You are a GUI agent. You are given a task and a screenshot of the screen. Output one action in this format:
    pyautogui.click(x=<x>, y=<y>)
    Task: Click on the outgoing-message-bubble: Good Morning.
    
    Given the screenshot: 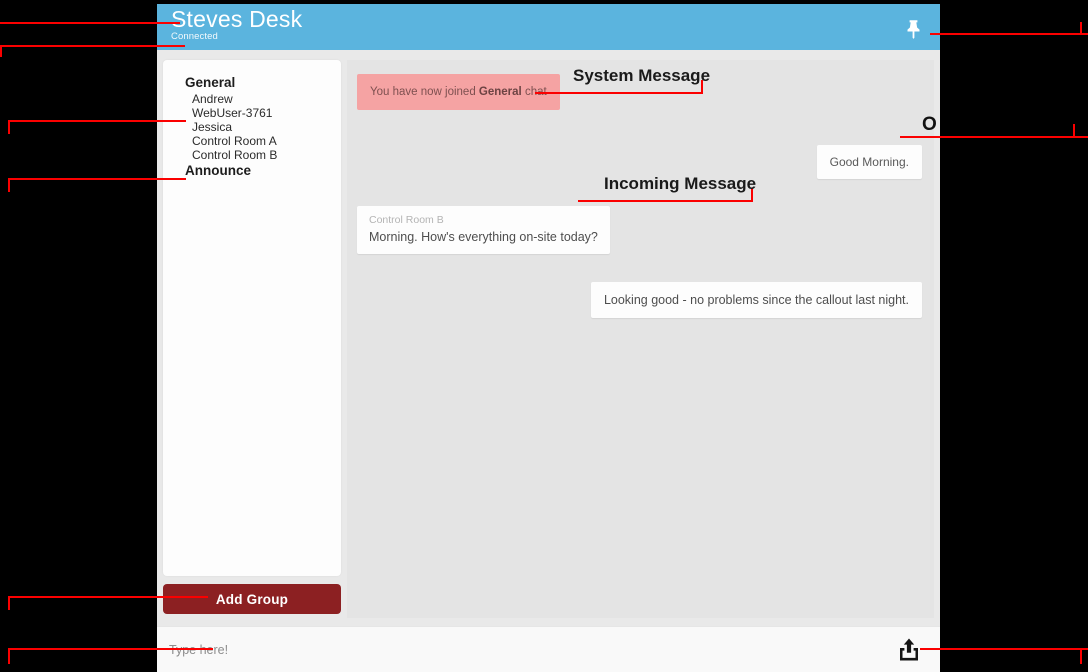 What is the action you would take?
    pyautogui.click(x=869, y=162)
    